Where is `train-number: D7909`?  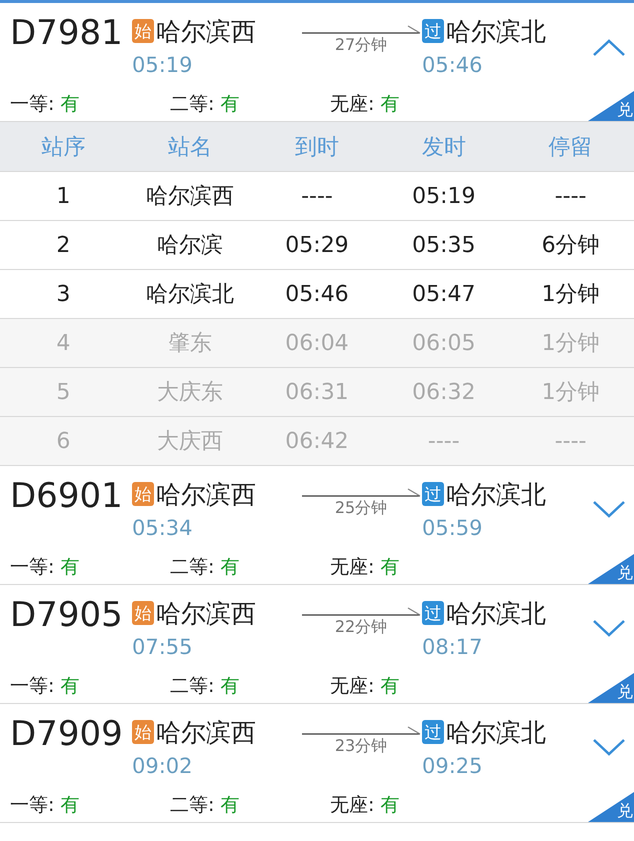 train-number: D7909 is located at coordinates (67, 734).